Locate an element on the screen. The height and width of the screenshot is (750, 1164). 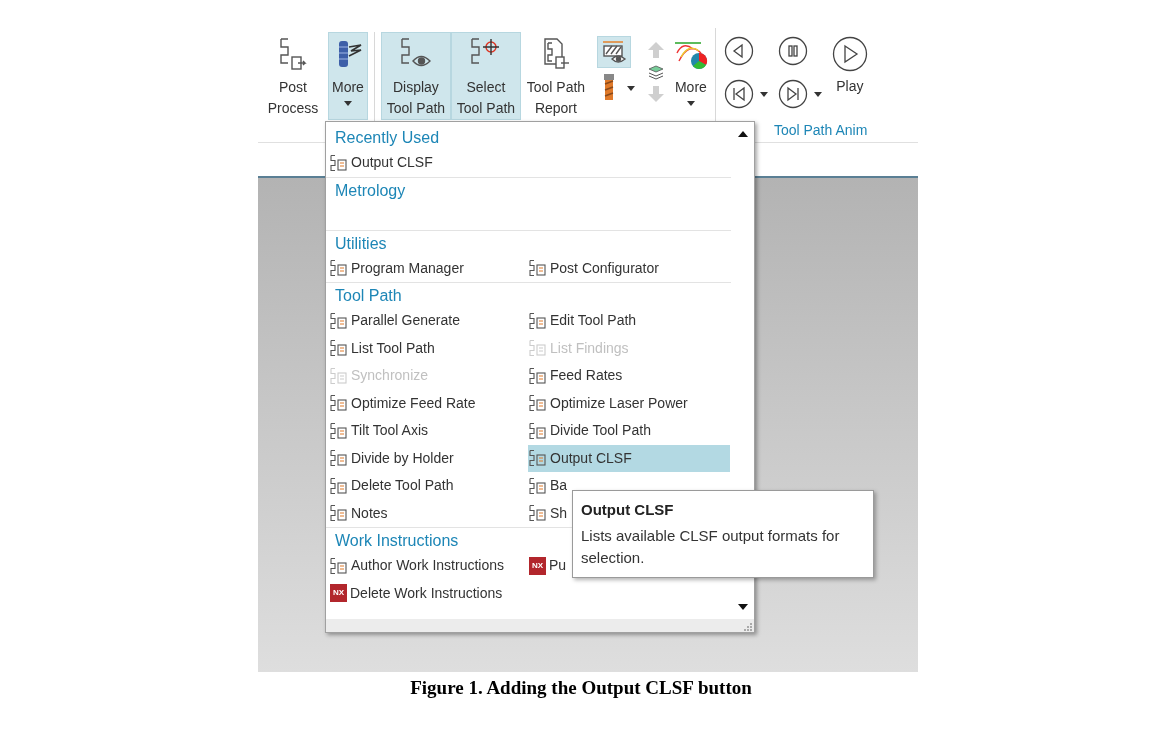
figure-caption: Figure 1. Adding the Output CLSF button is located at coordinates (581, 688).